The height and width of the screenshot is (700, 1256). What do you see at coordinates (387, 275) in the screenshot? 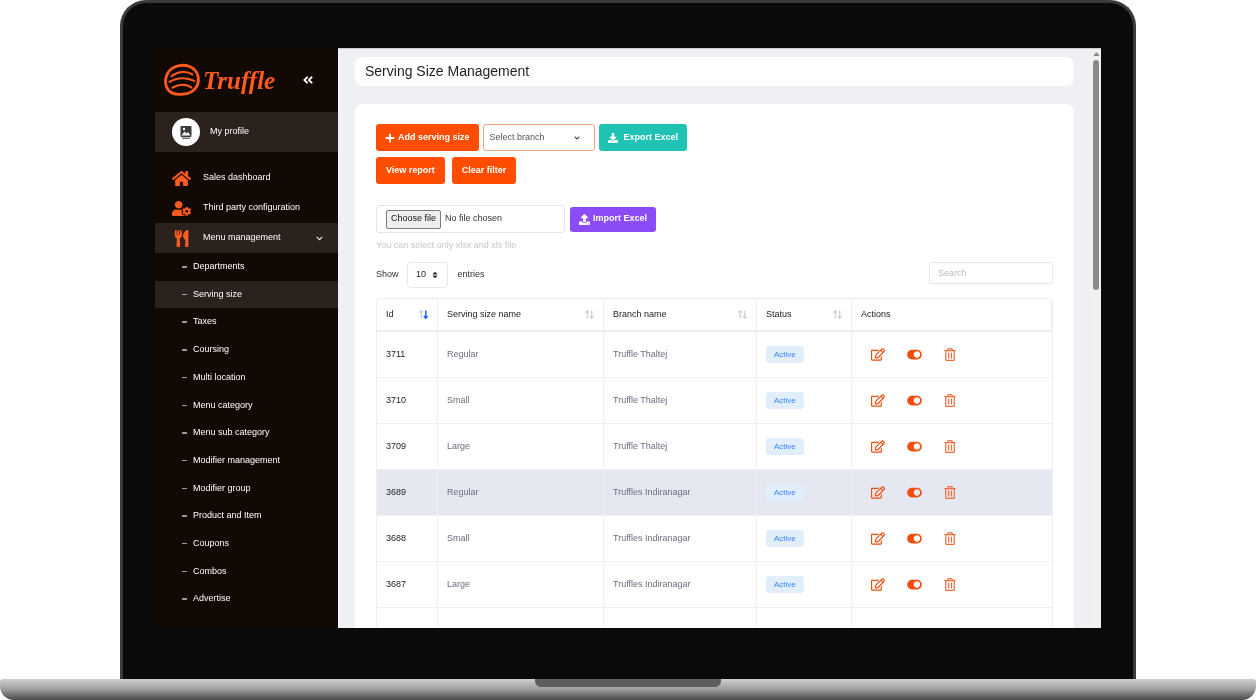
I see `show-label: Show` at bounding box center [387, 275].